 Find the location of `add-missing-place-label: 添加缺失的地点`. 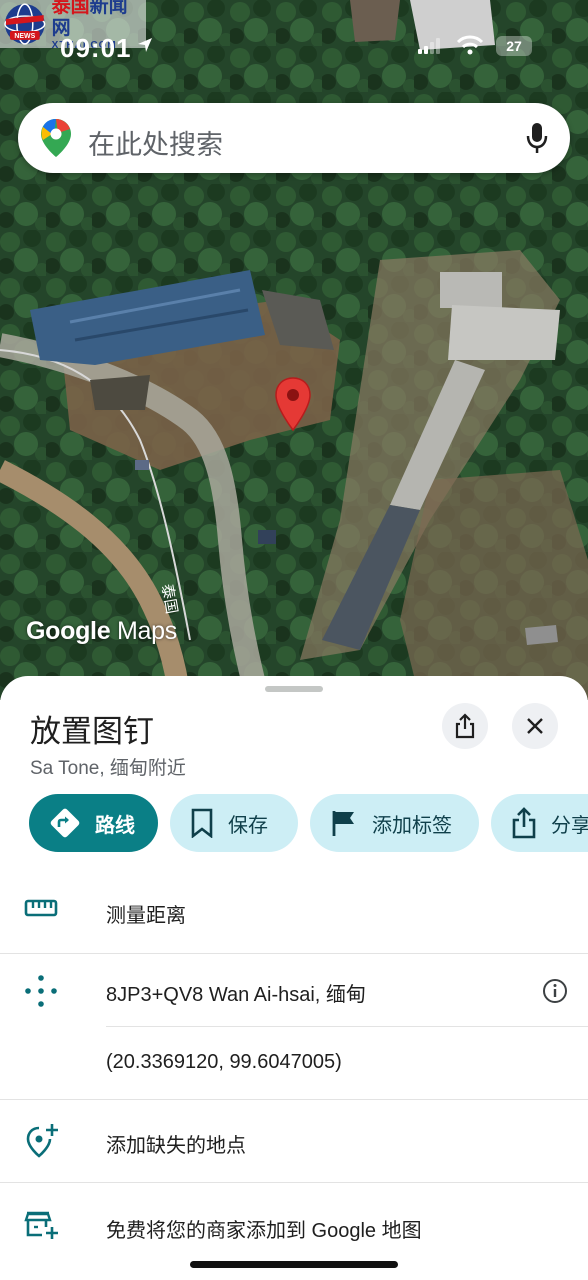

add-missing-place-label: 添加缺失的地点 is located at coordinates (176, 1146).